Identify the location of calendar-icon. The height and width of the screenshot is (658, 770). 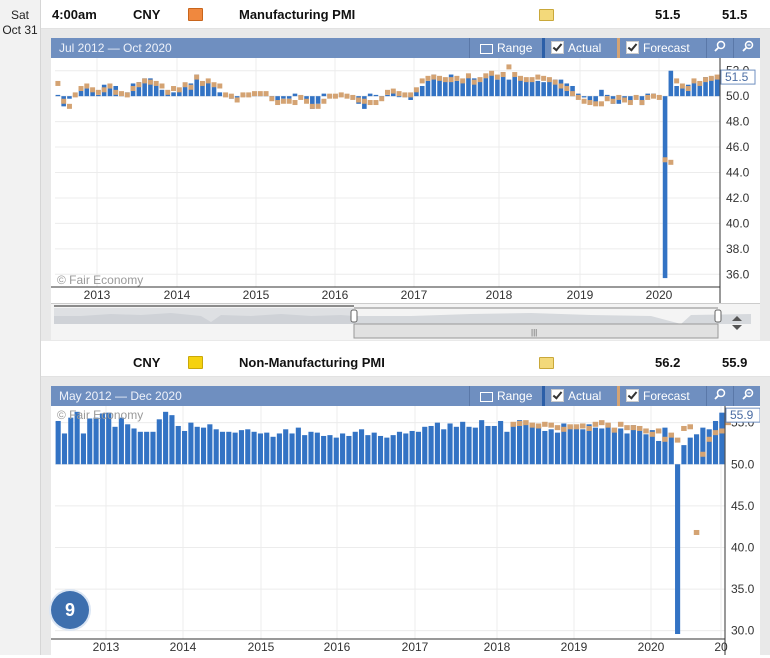
(486, 48).